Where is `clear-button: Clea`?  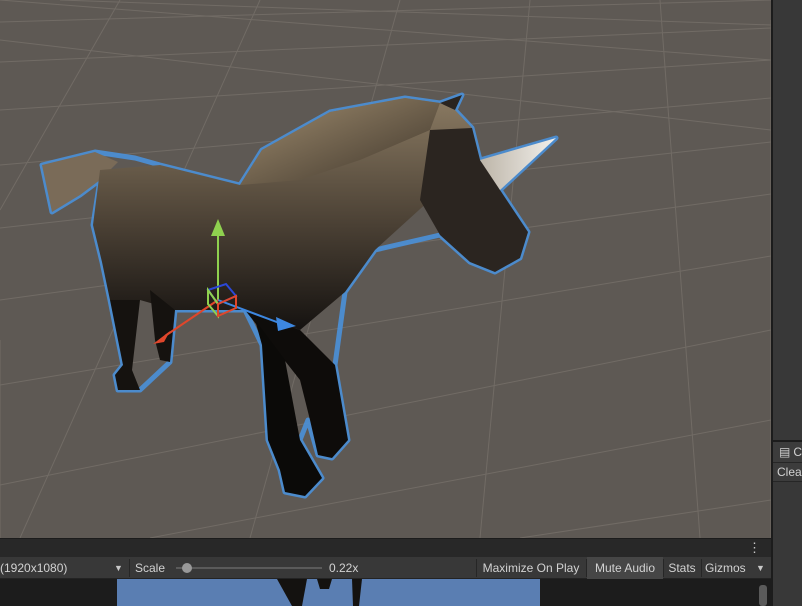
clear-button: Clea is located at coordinates (789, 472).